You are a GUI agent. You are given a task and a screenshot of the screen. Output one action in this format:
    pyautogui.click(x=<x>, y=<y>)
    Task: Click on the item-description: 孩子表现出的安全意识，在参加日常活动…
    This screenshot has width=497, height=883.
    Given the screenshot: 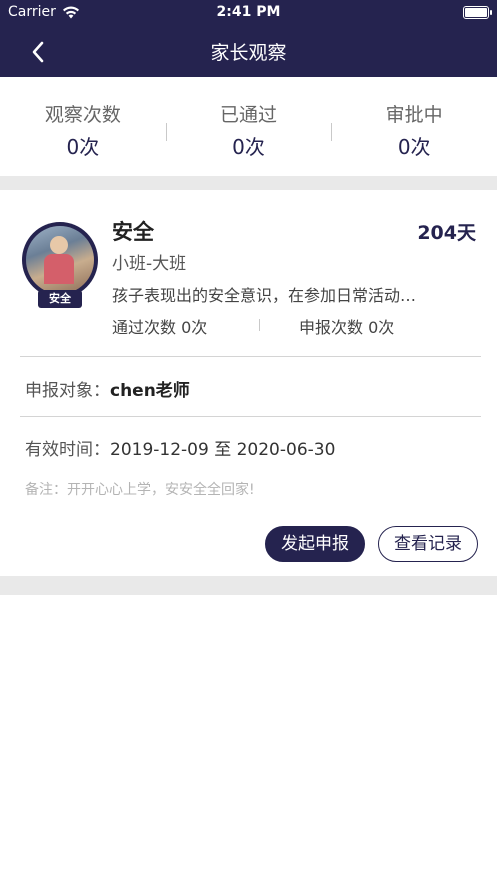 What is the action you would take?
    pyautogui.click(x=264, y=295)
    